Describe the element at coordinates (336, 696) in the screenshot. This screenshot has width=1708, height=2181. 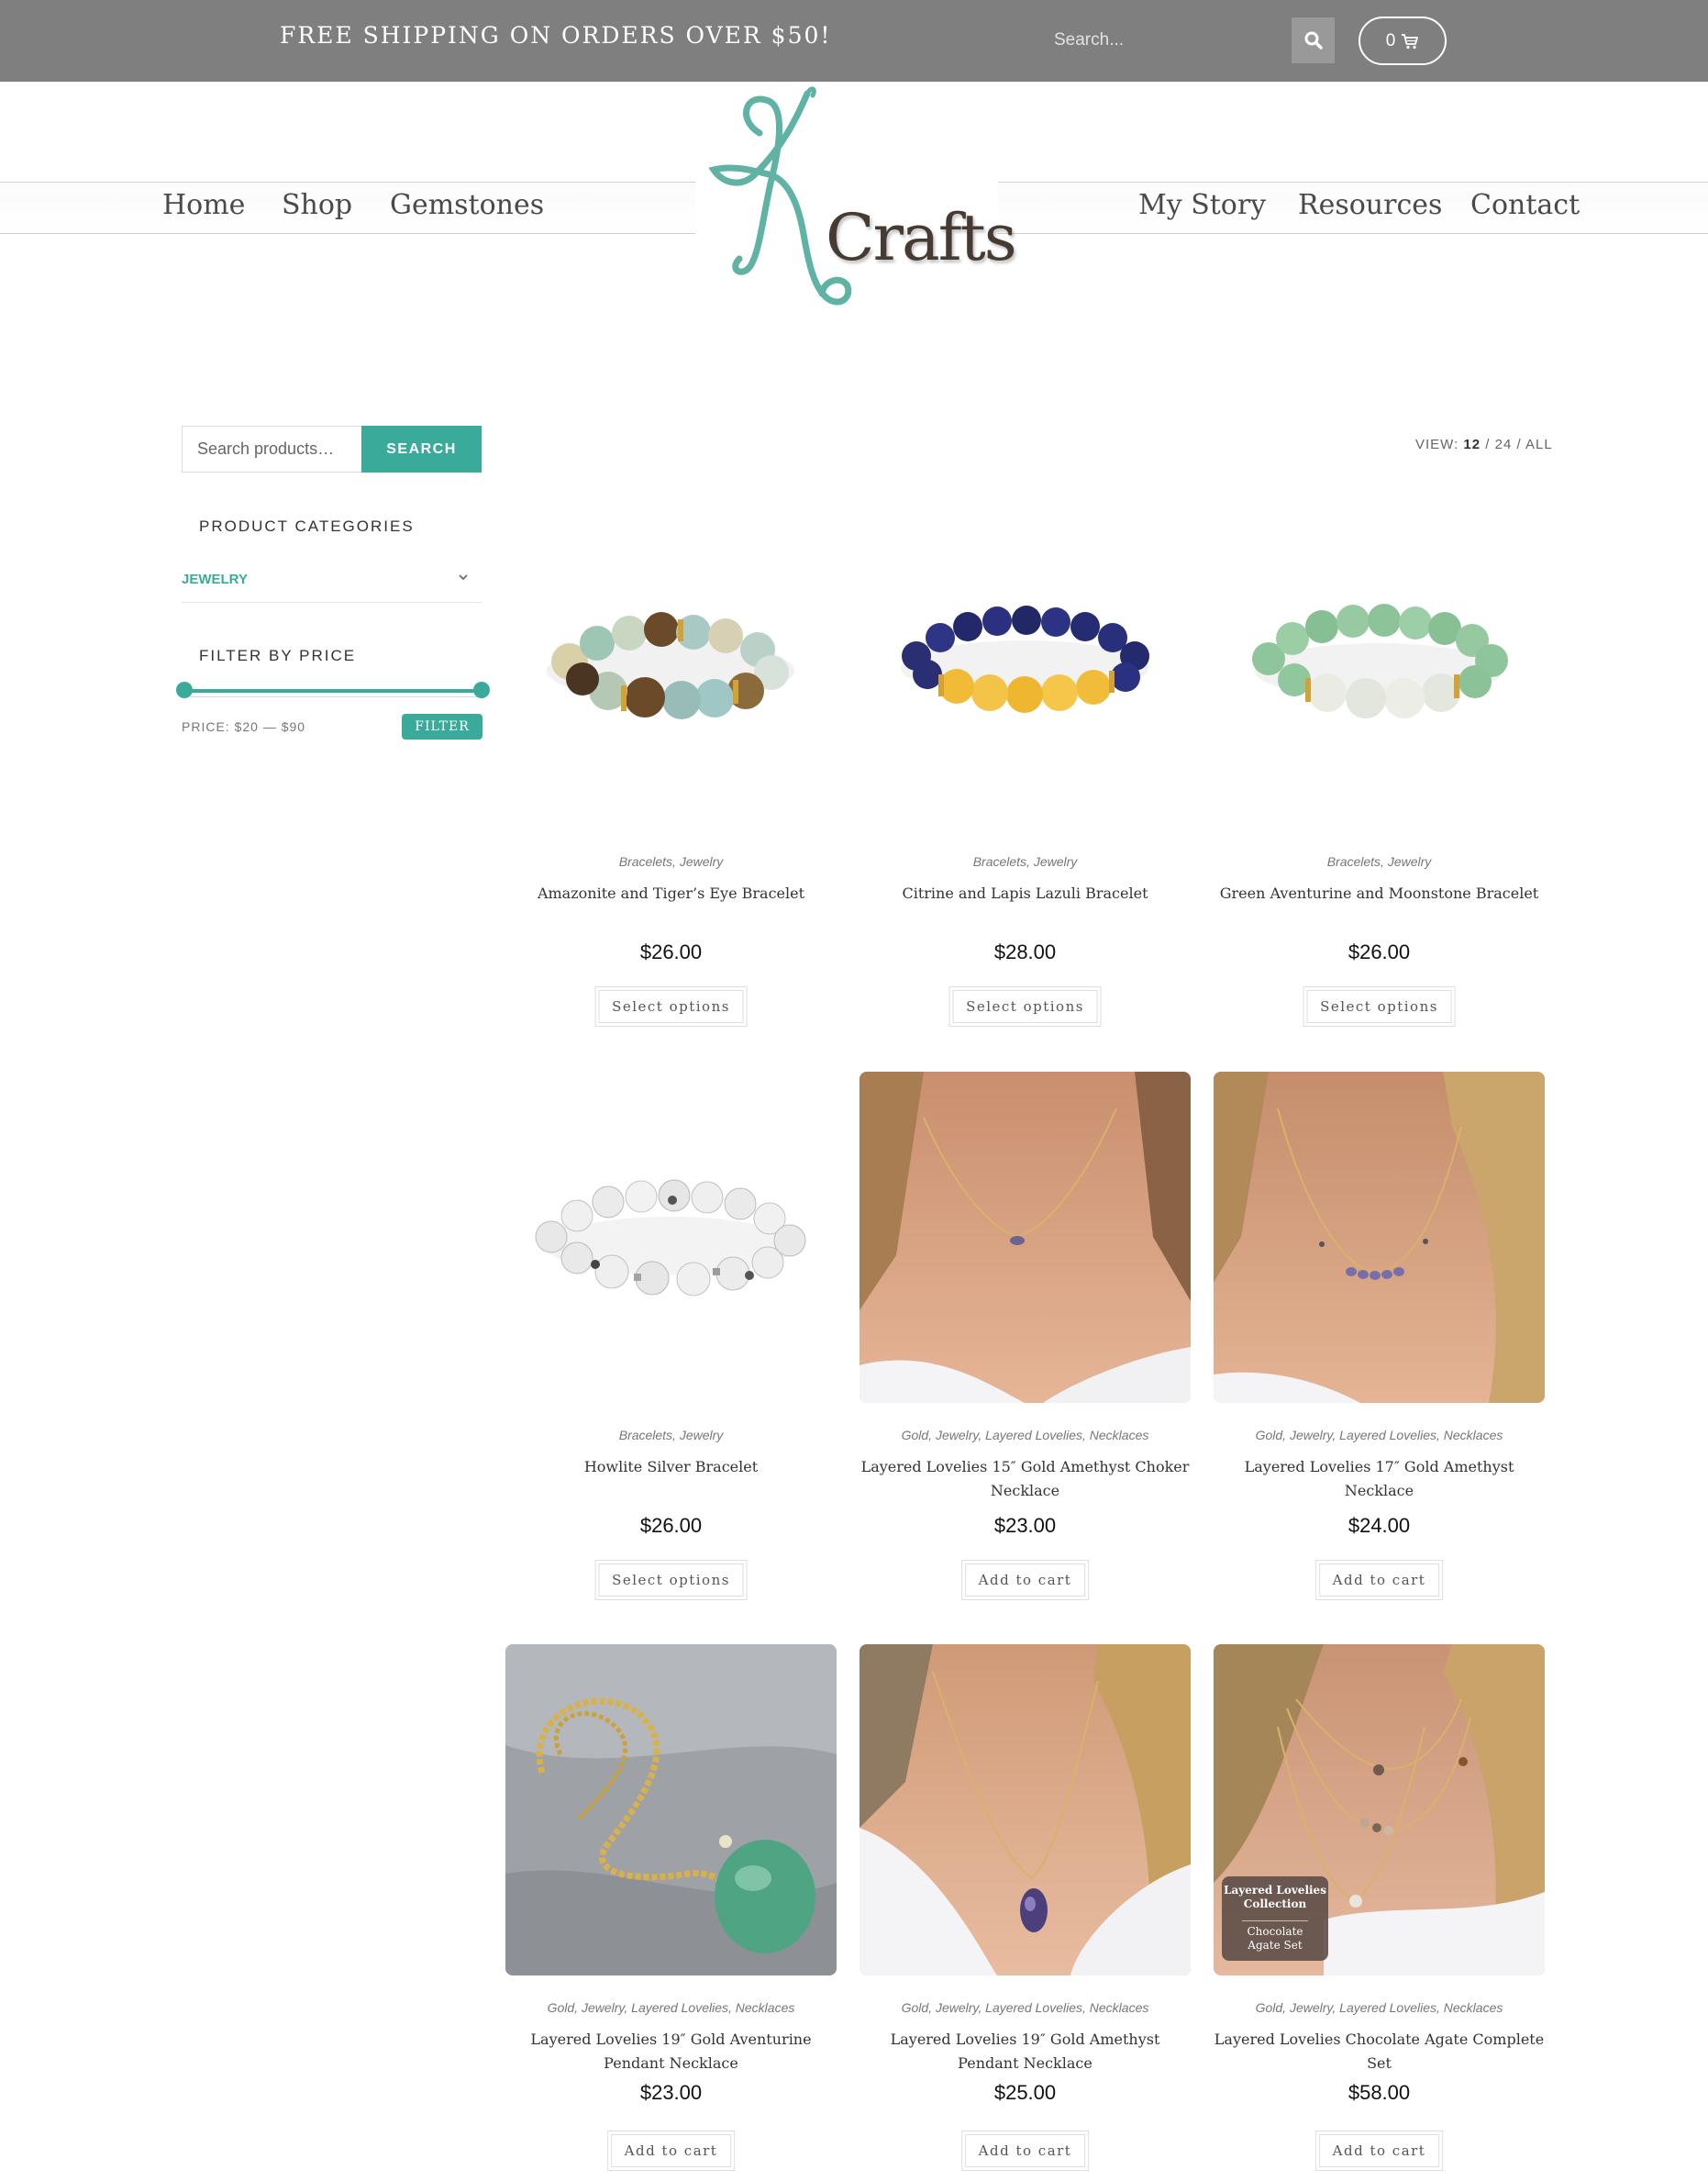
I see `price-slider-rail` at that location.